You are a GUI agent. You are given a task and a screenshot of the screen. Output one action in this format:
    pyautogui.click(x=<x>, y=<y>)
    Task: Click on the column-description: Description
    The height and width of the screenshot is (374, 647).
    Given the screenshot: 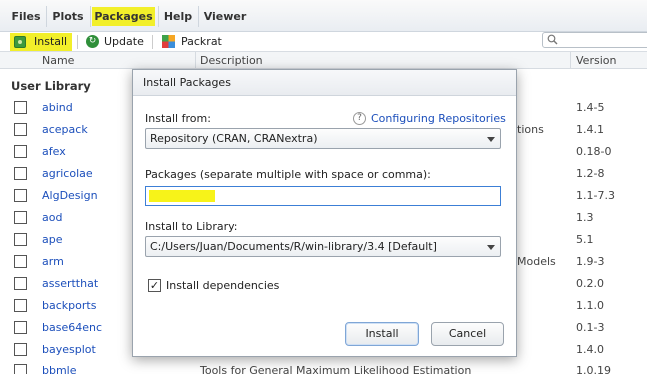 What is the action you would take?
    pyautogui.click(x=231, y=60)
    